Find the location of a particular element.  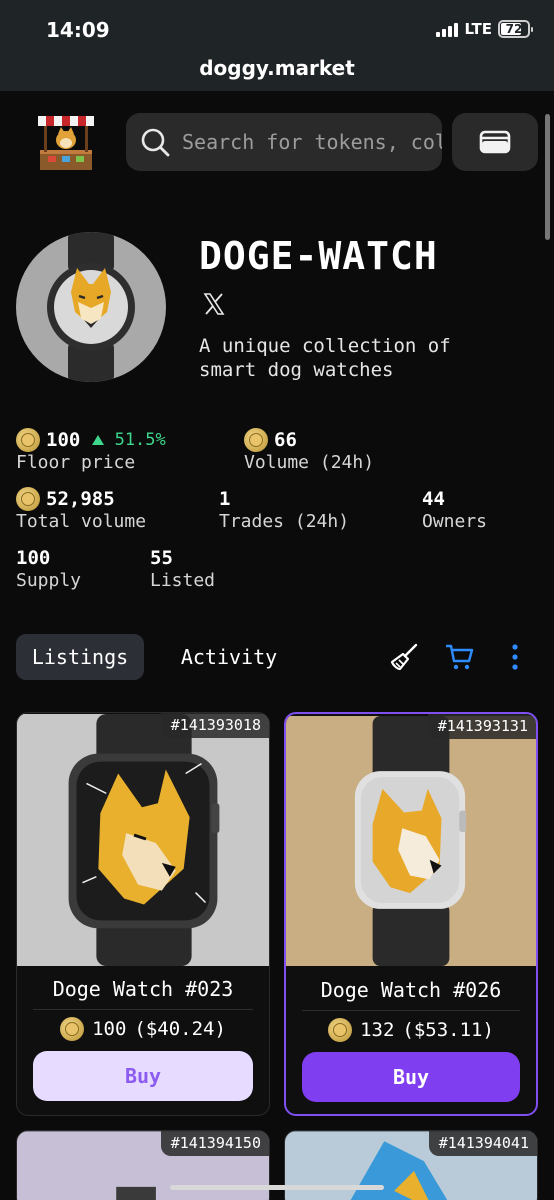

network-type: LTE is located at coordinates (478, 29).